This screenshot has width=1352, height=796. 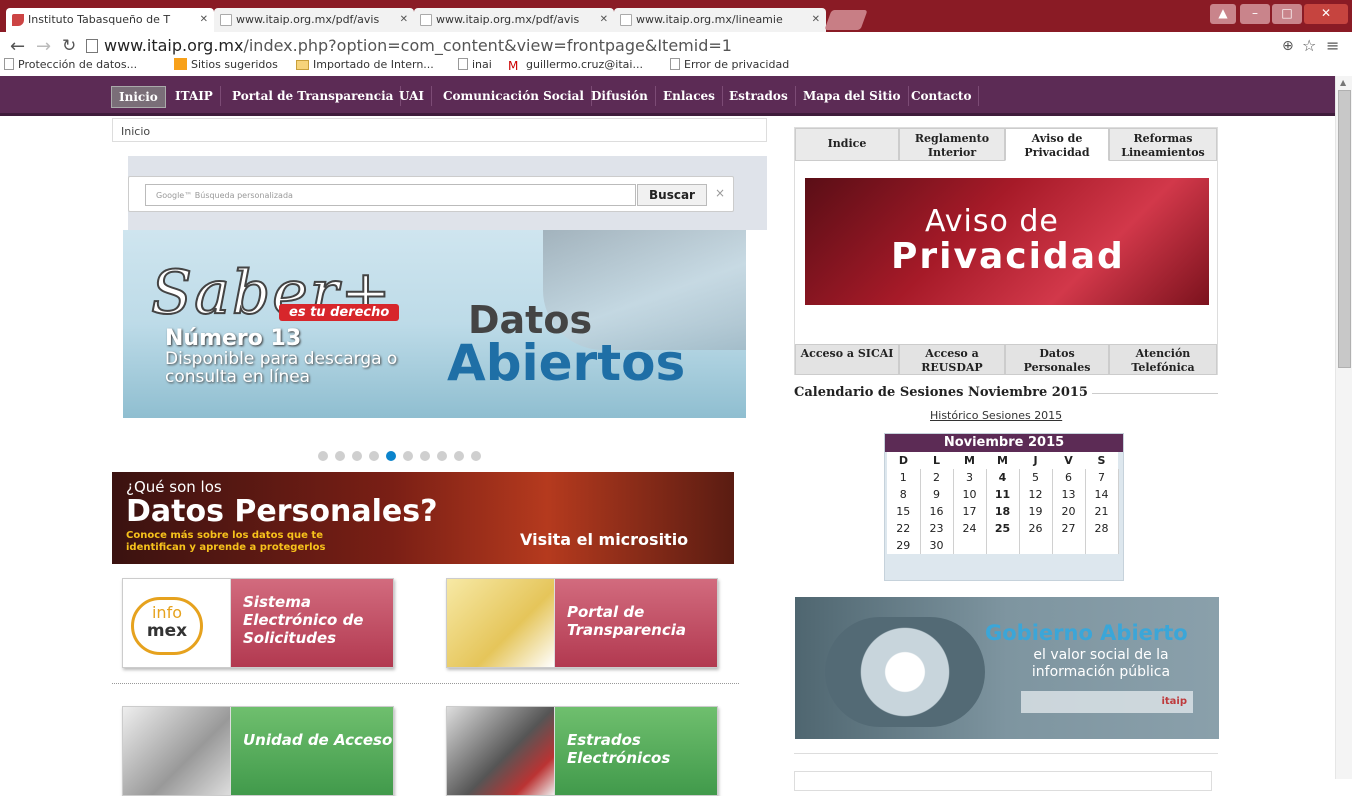 I want to click on calendar-day: 6, so click(x=1069, y=477).